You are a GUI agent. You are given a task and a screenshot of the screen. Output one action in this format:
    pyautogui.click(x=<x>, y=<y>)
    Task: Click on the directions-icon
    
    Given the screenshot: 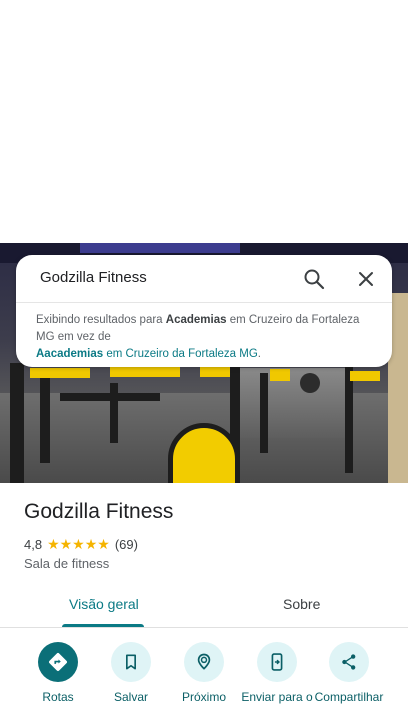 What is the action you would take?
    pyautogui.click(x=58, y=662)
    